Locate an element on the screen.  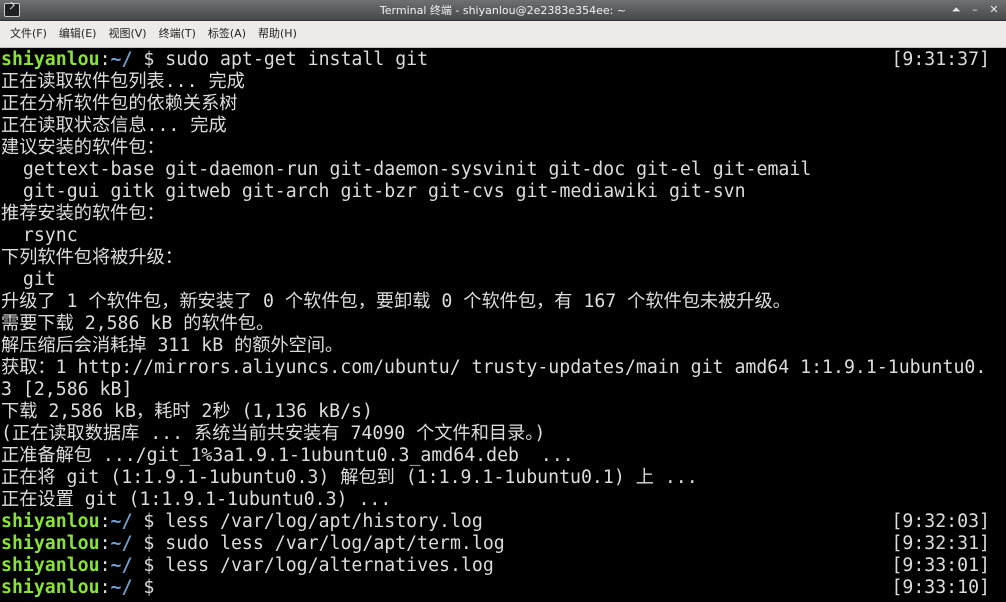
command-text: less /var/log/alternatives.log is located at coordinates (329, 565).